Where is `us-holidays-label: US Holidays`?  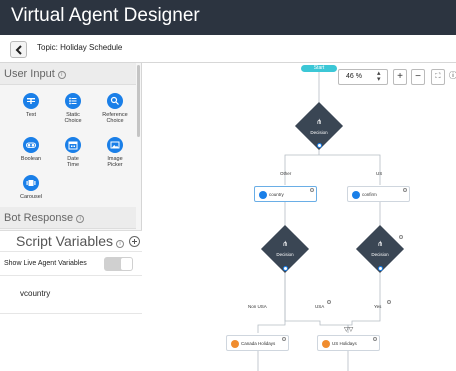 us-holidays-label: US Holidays is located at coordinates (344, 343).